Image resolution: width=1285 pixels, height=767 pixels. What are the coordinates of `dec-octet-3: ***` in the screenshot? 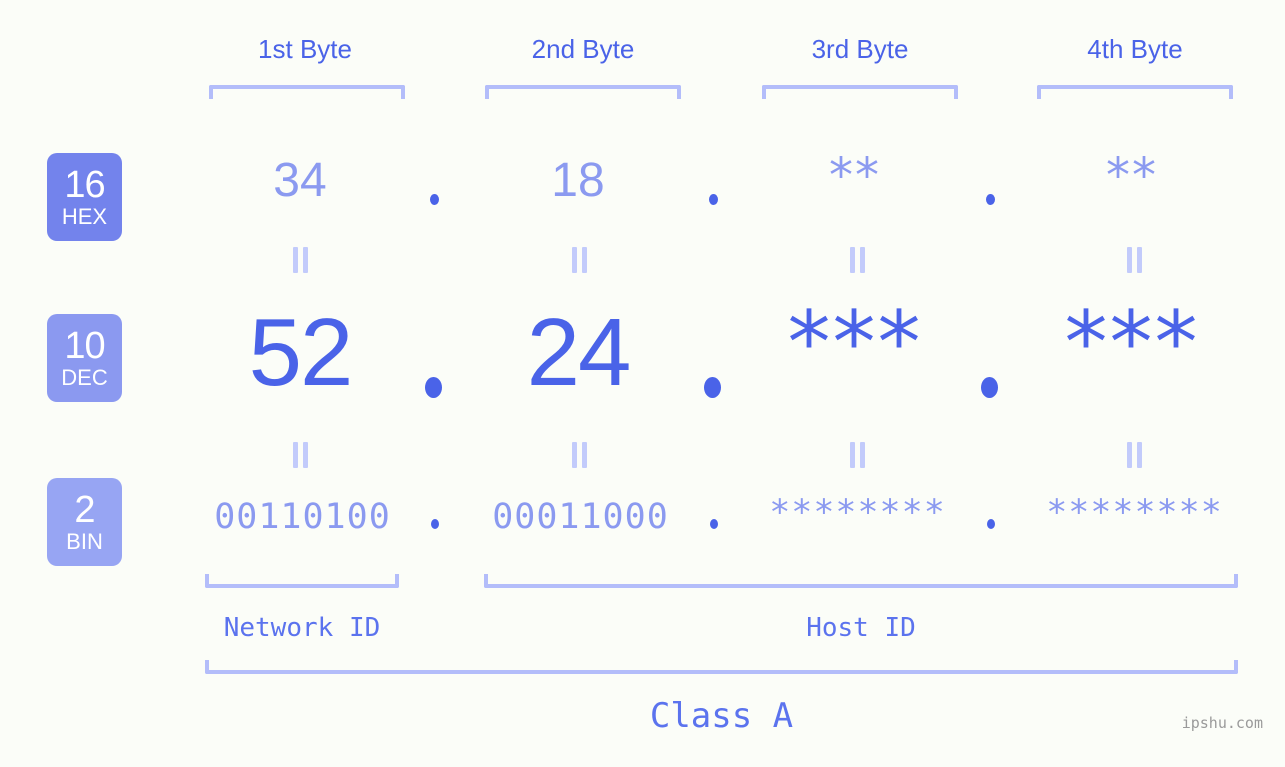 It's located at (855, 343).